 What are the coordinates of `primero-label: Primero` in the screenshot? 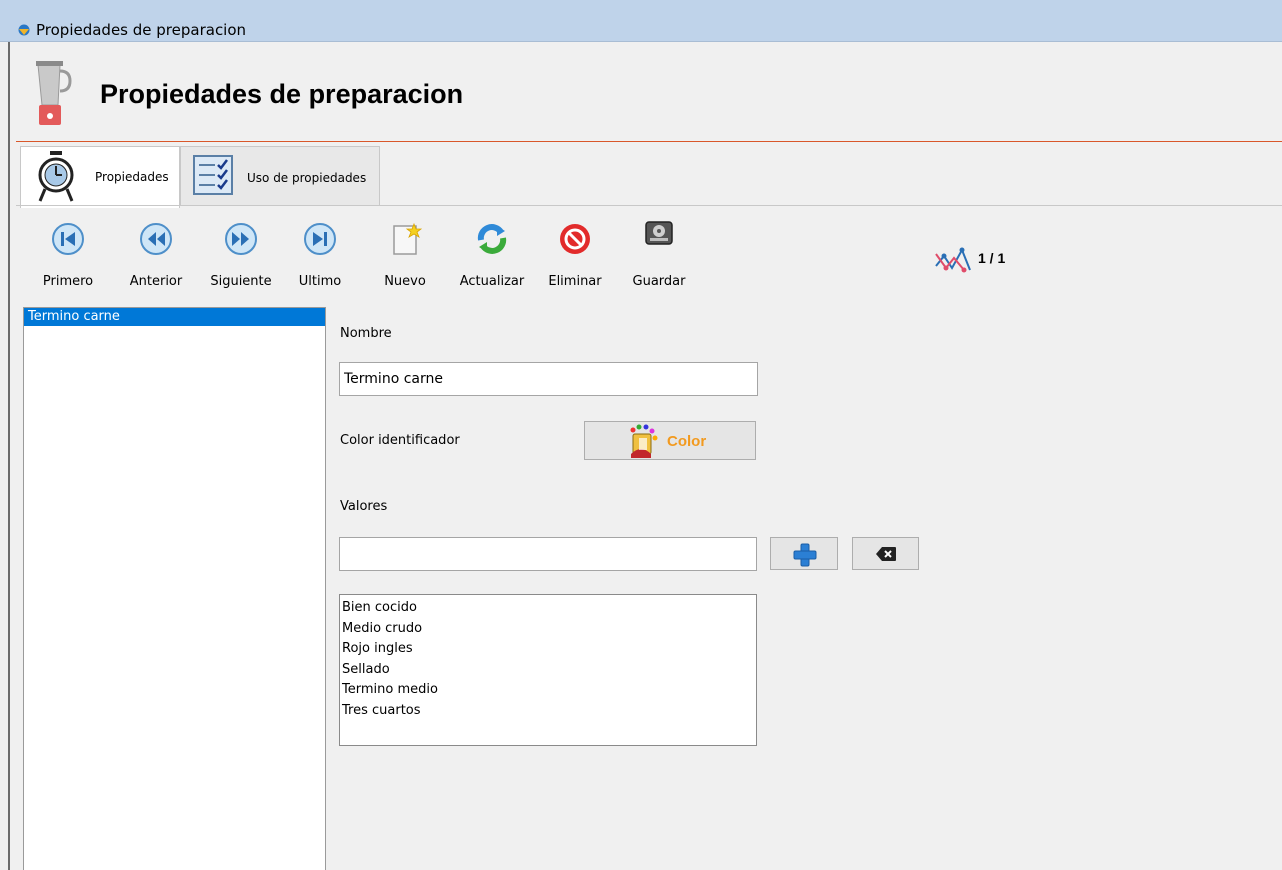 It's located at (68, 281).